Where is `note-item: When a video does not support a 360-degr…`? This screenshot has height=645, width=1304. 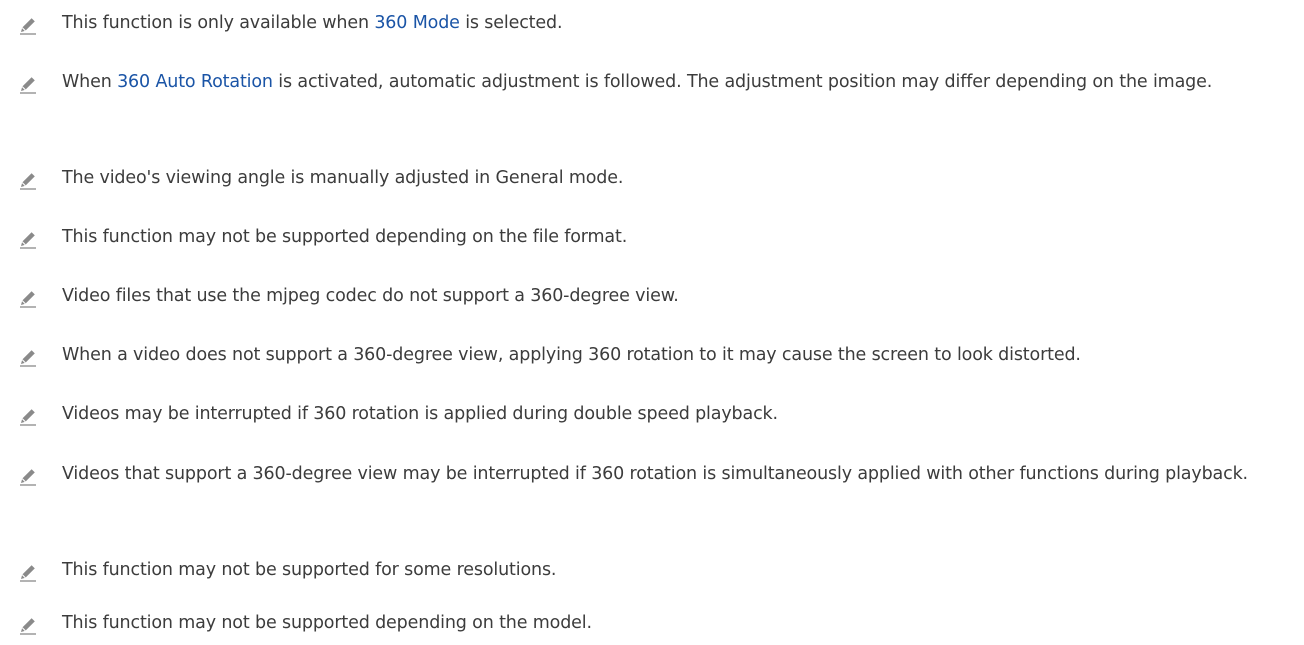
note-item: When a video does not support a 360-degr… is located at coordinates (652, 357).